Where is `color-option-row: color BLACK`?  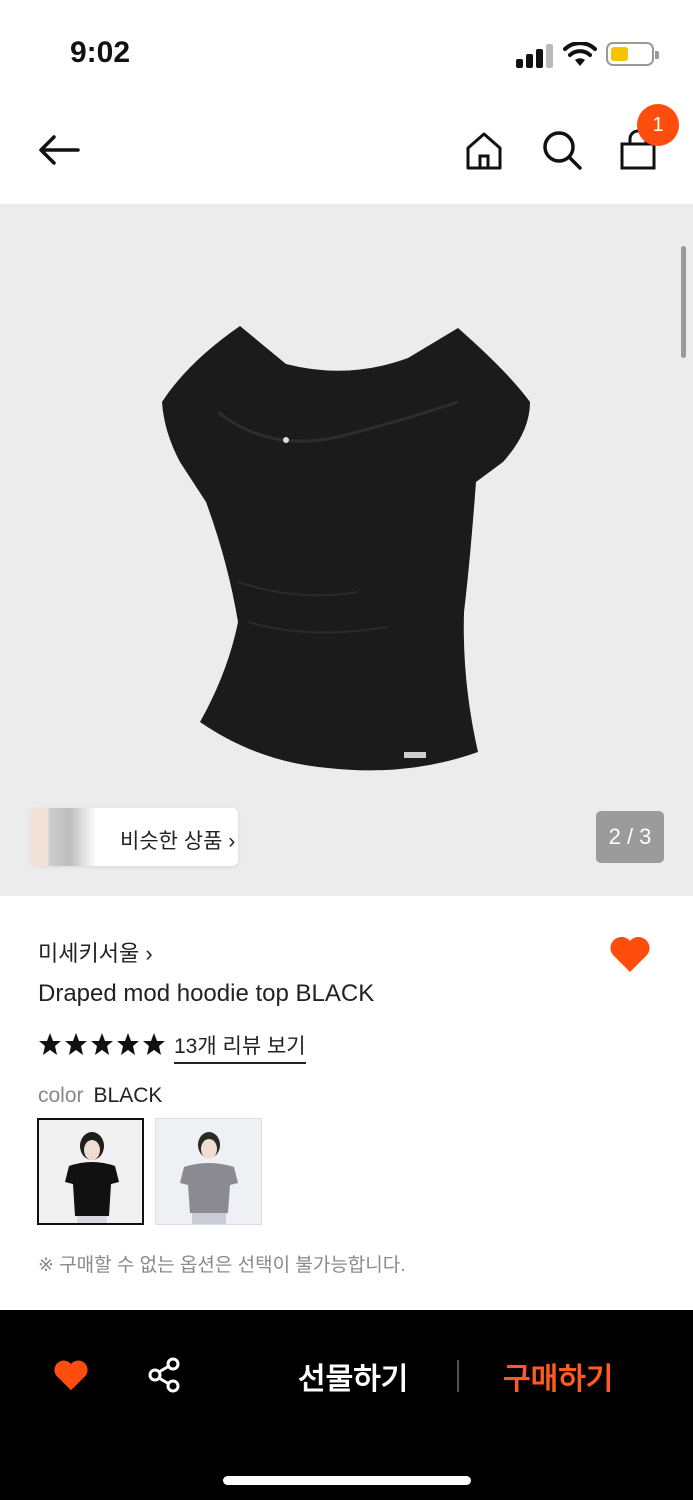 color-option-row: color BLACK is located at coordinates (100, 1096).